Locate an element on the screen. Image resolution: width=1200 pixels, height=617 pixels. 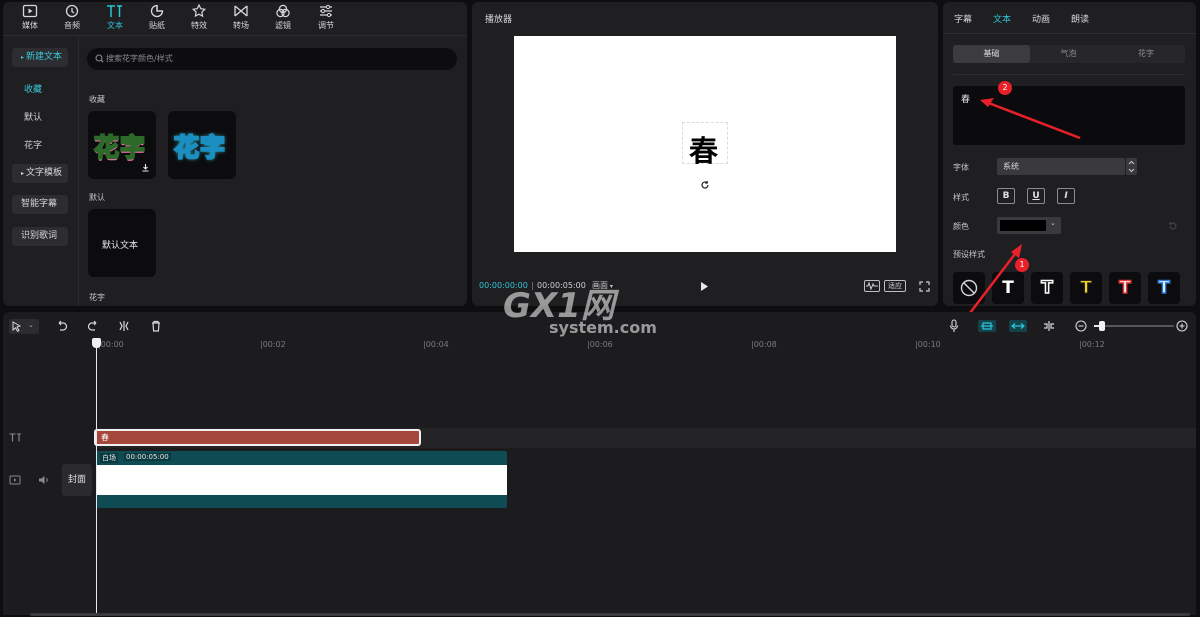
video-clip-label: 白场 is located at coordinates (109, 458).